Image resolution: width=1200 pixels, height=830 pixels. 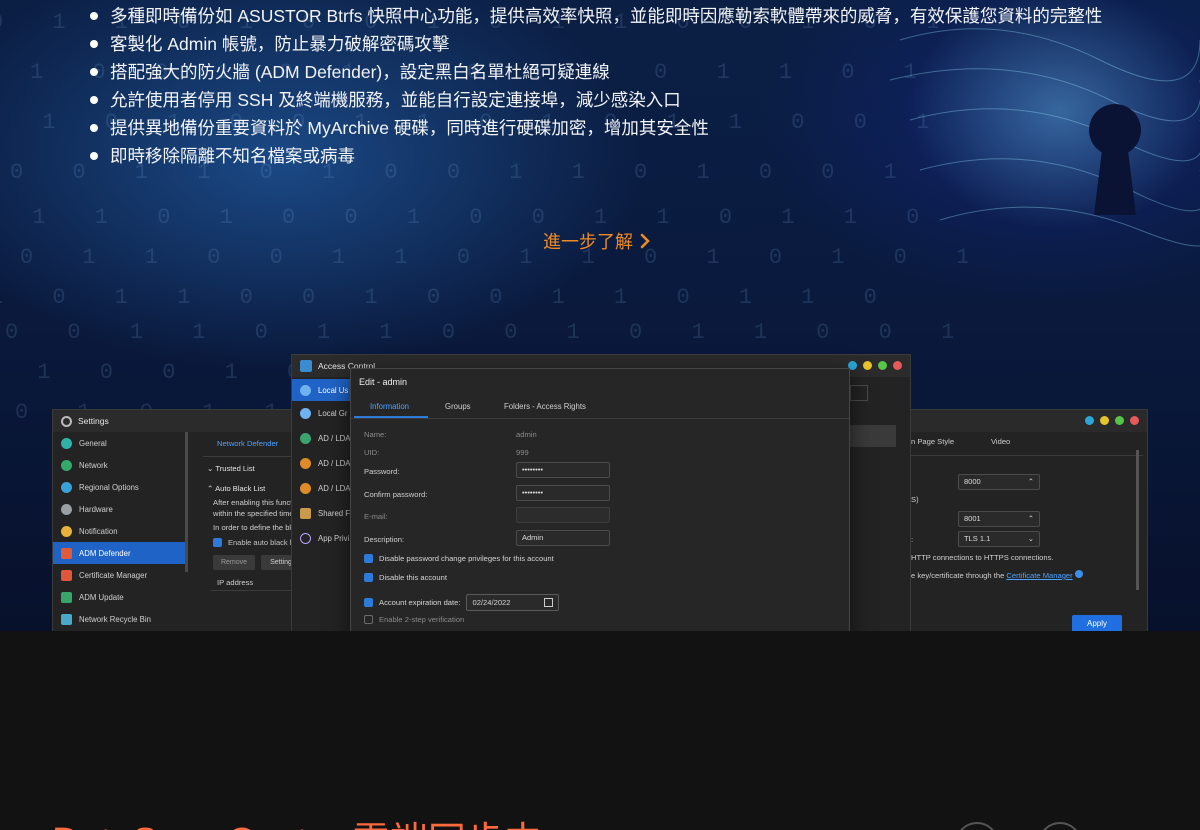 What do you see at coordinates (982, 557) in the screenshot?
I see `https-redirect-text: HTTP connections to HTTPS connections.` at bounding box center [982, 557].